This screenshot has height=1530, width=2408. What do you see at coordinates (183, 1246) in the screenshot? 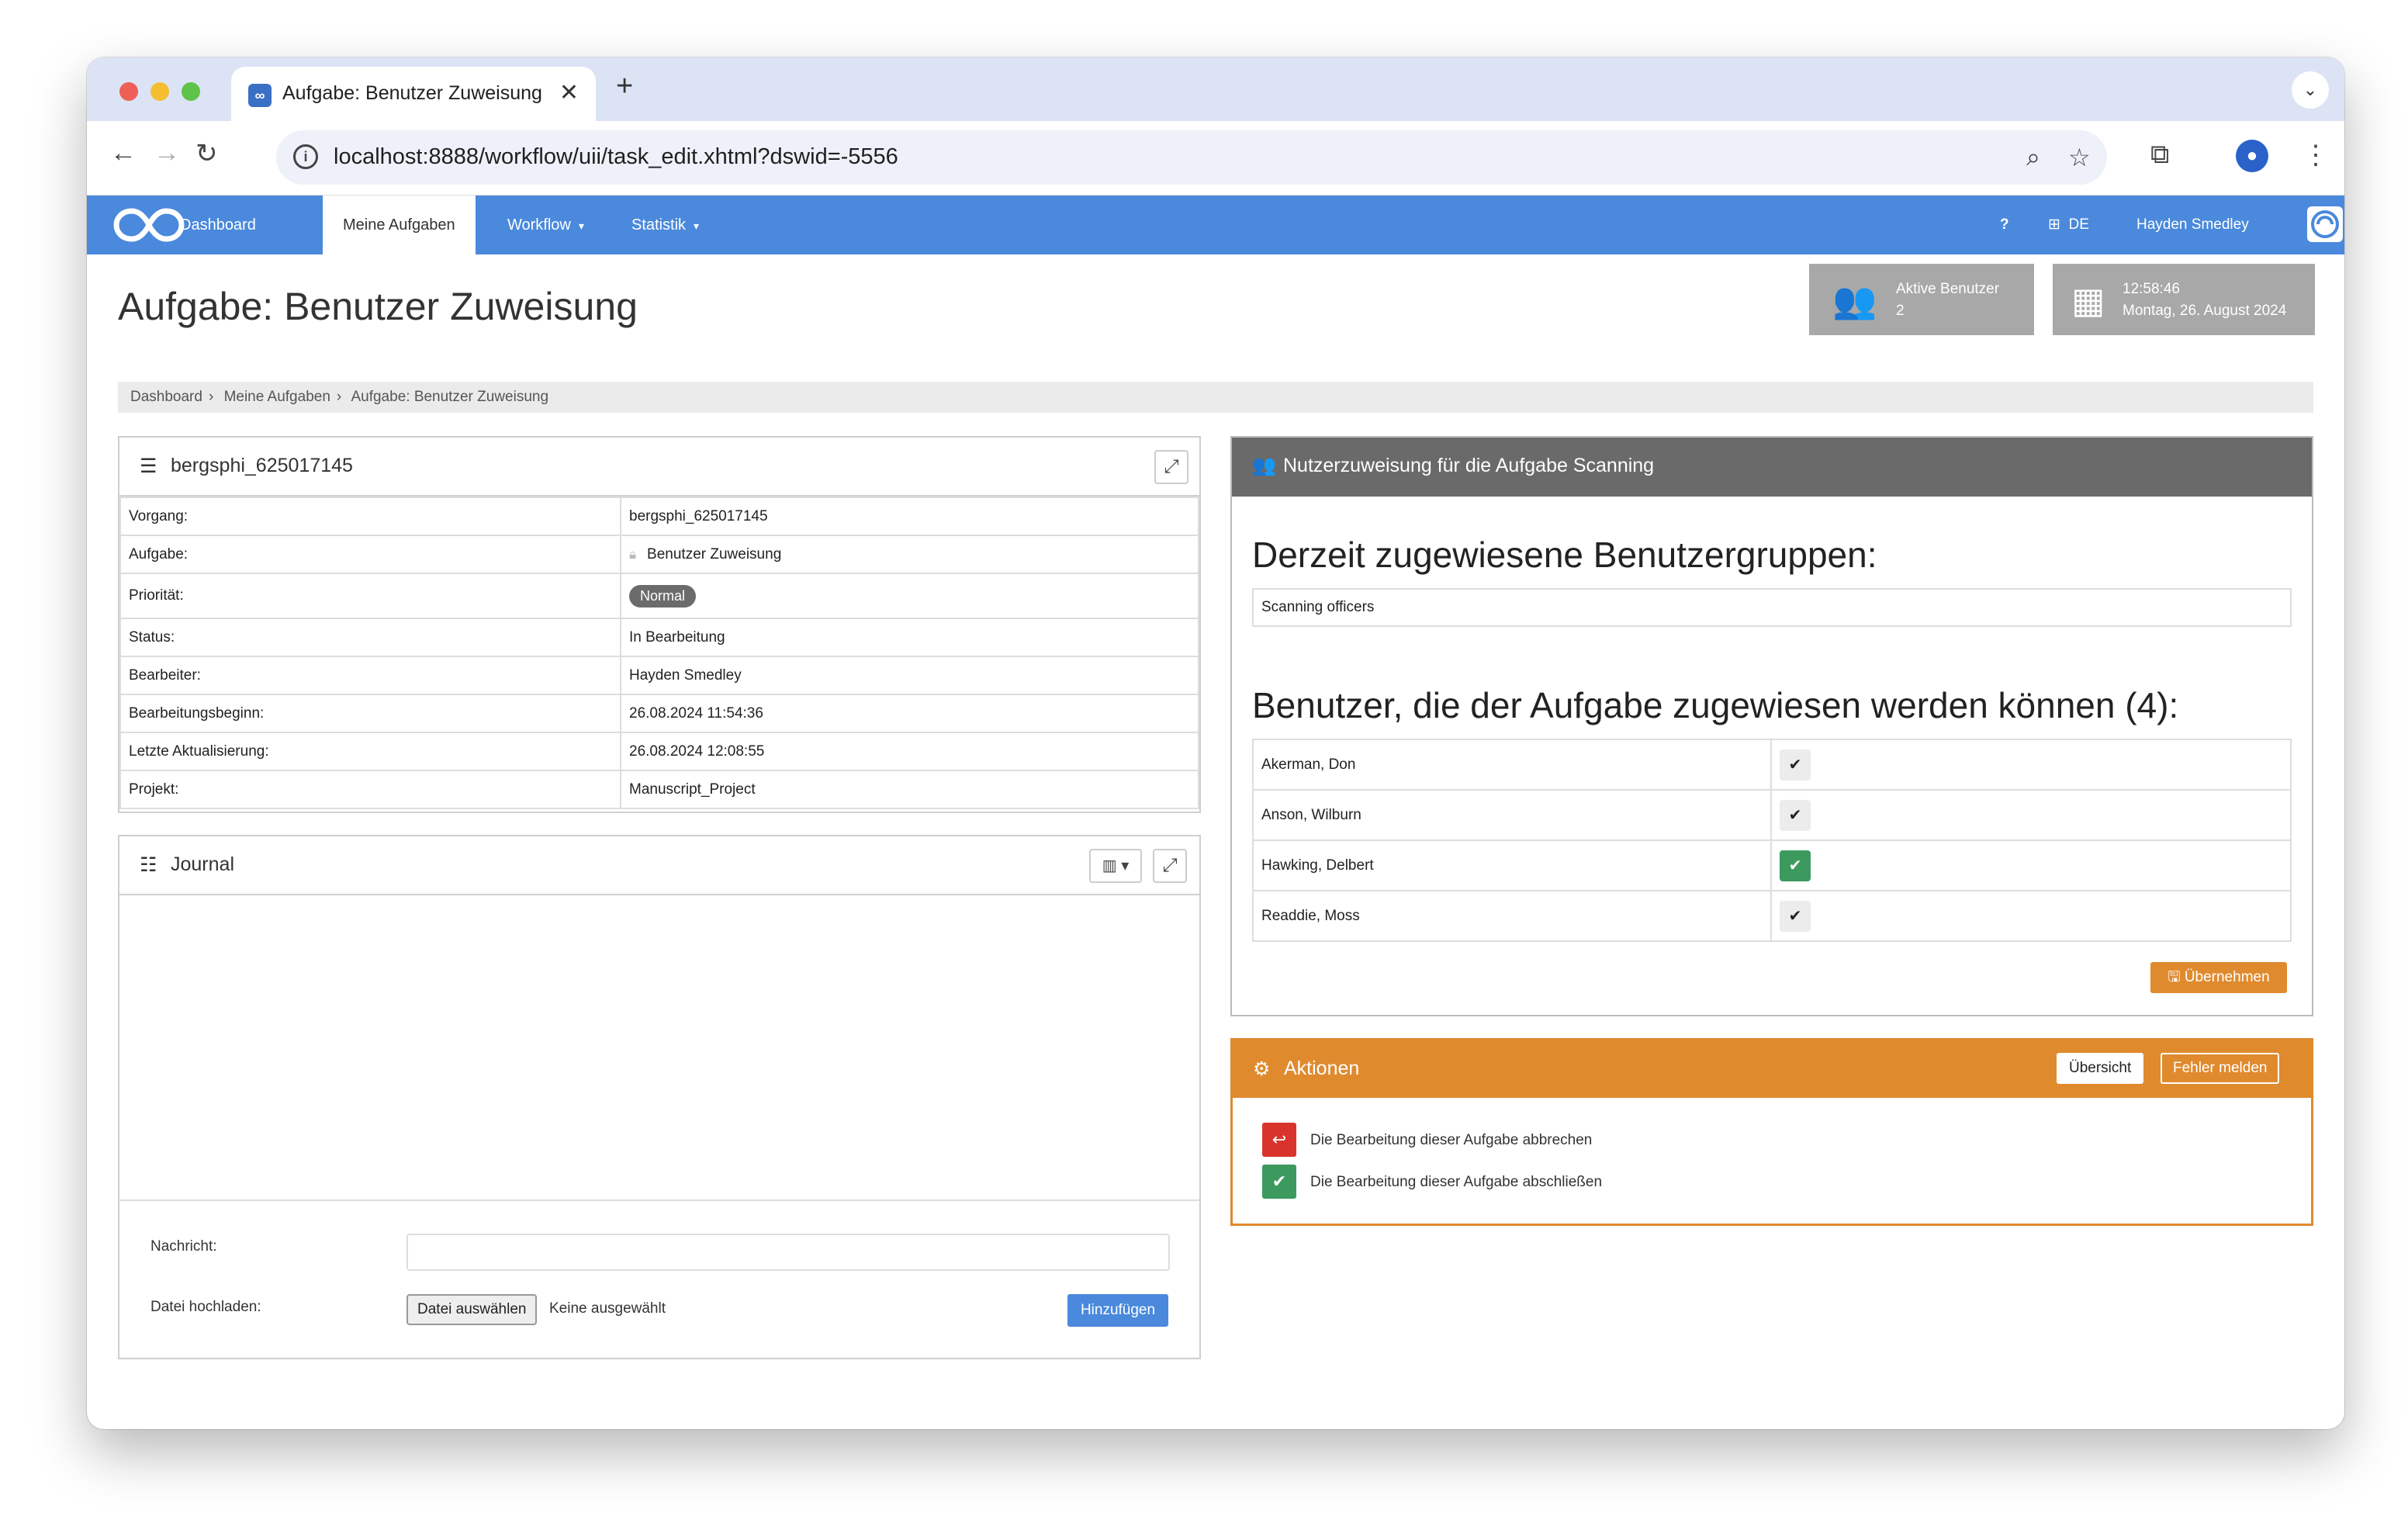
I see `message-label: Nachricht:` at bounding box center [183, 1246].